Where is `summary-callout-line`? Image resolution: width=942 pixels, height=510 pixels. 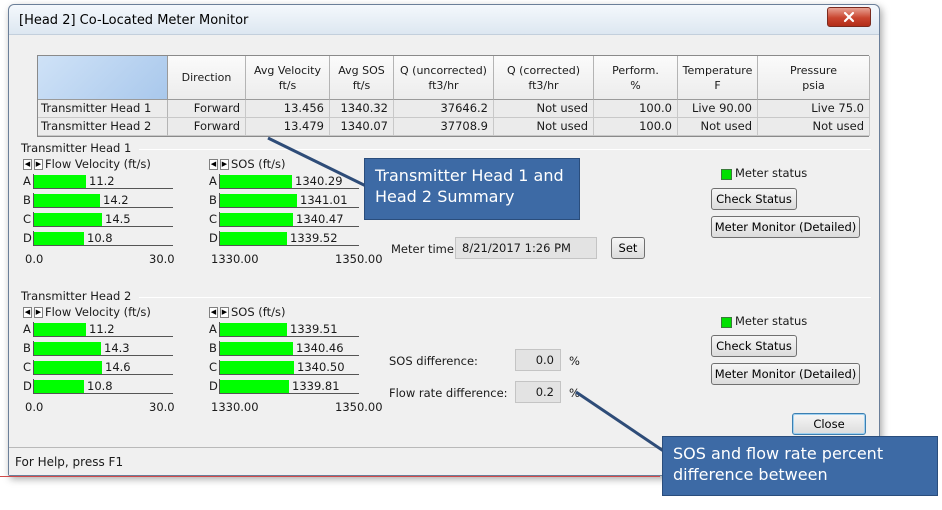 summary-callout-line is located at coordinates (317, 162).